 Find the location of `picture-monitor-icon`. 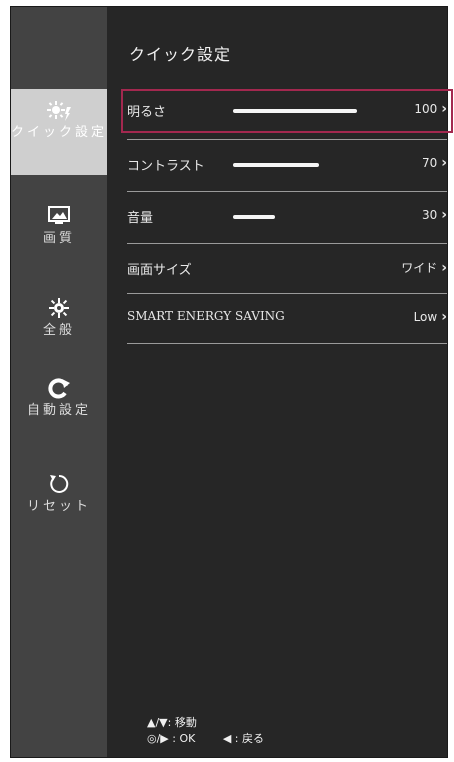

picture-monitor-icon is located at coordinates (59, 216).